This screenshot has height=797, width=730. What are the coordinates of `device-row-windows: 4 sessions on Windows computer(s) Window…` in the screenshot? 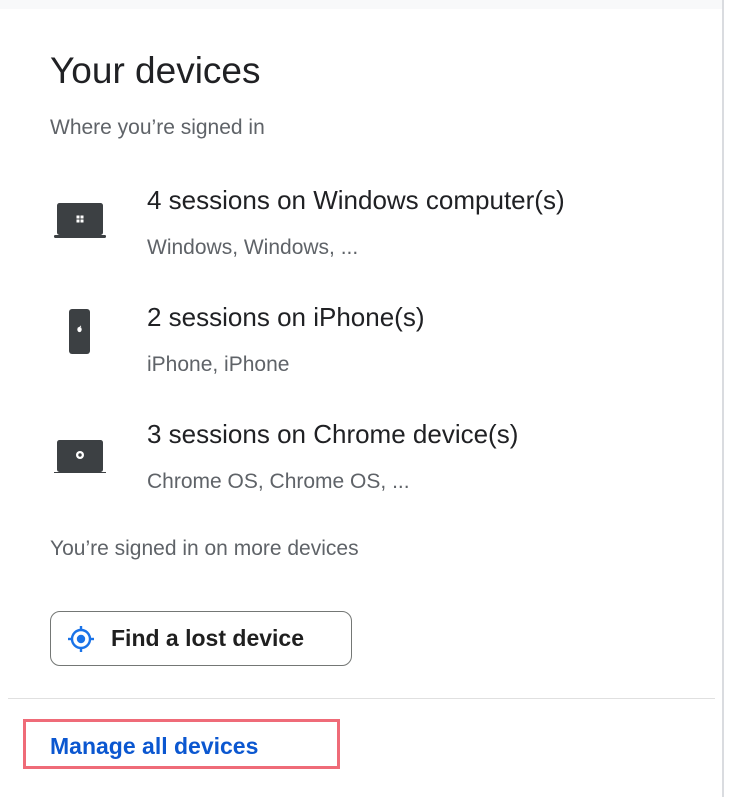 It's located at (361, 229).